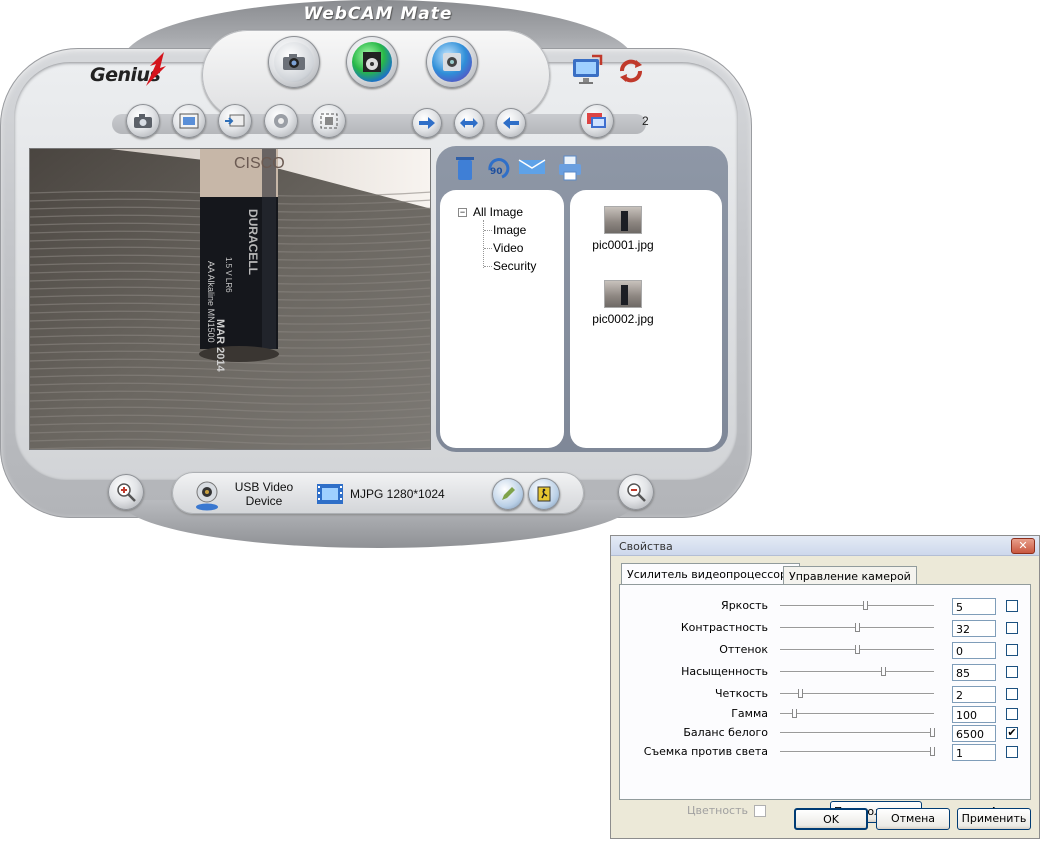 This screenshot has height=843, width=1043. I want to click on exit-button, so click(544, 494).